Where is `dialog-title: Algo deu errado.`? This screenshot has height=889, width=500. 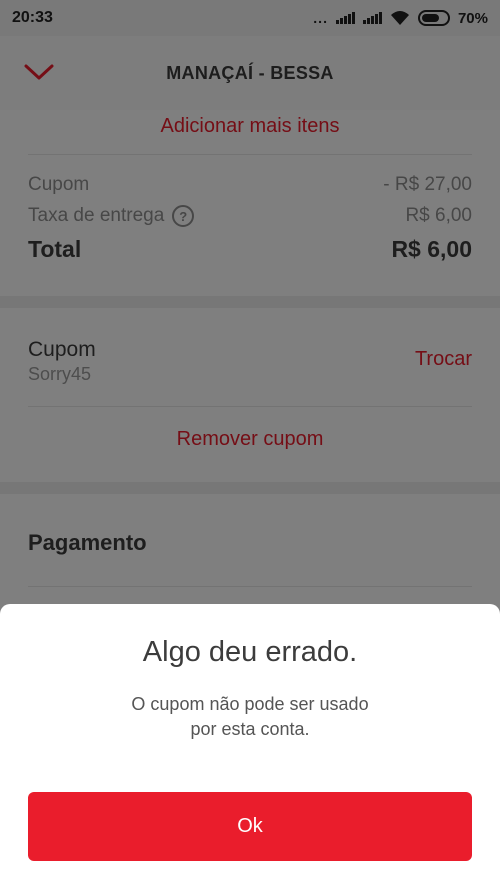
dialog-title: Algo deu errado. is located at coordinates (250, 652).